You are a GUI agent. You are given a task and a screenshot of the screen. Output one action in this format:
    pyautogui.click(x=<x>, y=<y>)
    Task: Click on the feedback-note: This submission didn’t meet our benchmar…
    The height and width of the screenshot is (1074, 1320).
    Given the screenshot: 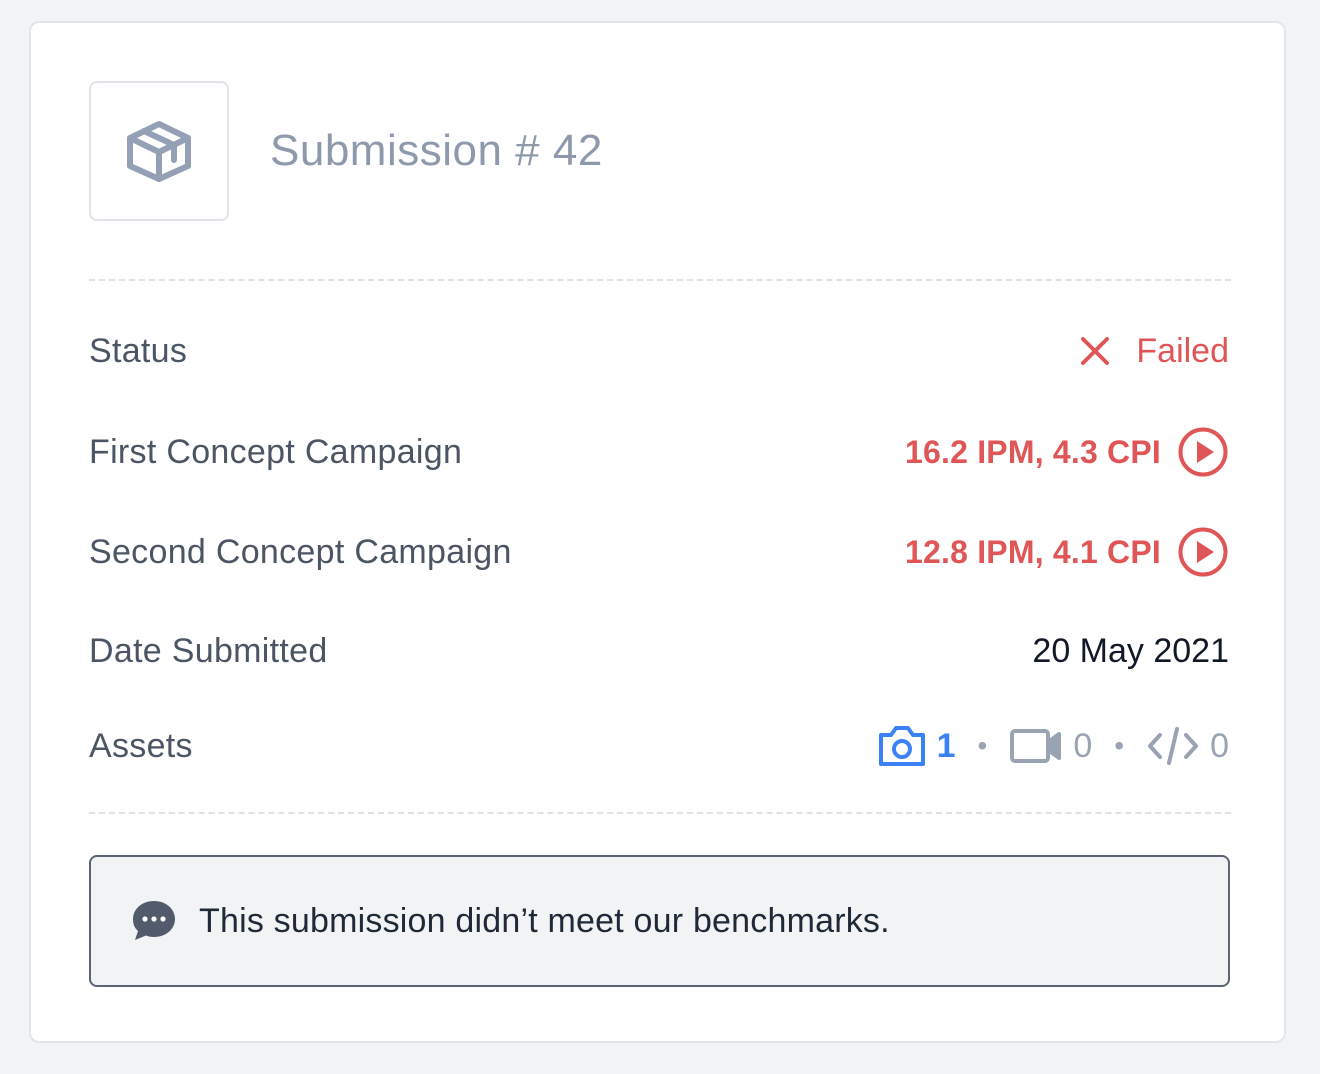 What is the action you would take?
    pyautogui.click(x=659, y=921)
    